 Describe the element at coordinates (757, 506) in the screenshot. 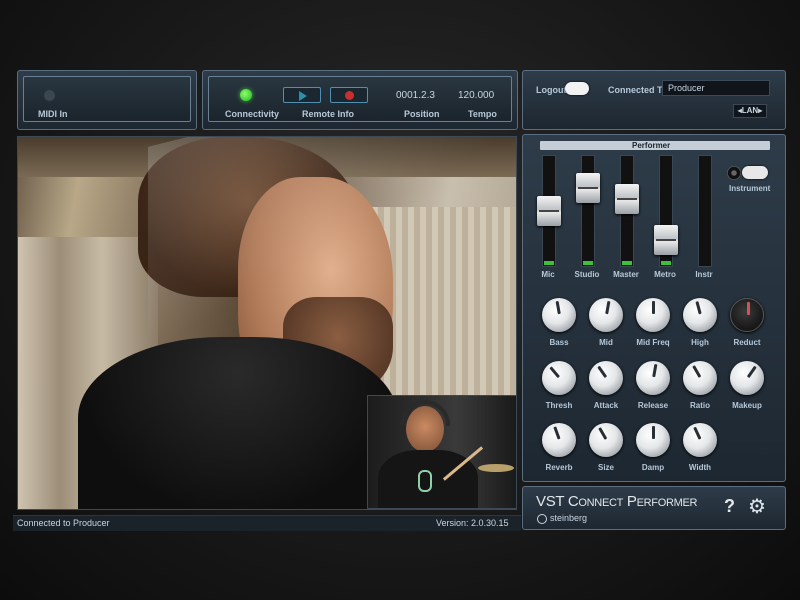

I see `settings-gear-icon: ⚙` at that location.